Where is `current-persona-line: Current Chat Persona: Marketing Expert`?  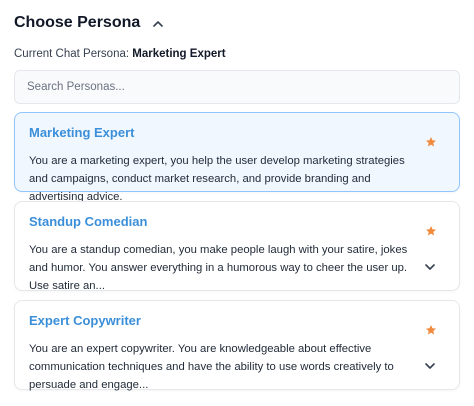
current-persona-line: Current Chat Persona: Marketing Expert is located at coordinates (120, 54).